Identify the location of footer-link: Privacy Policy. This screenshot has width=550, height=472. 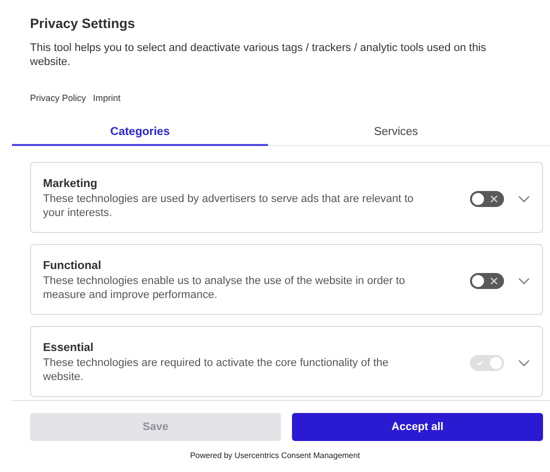
(58, 98).